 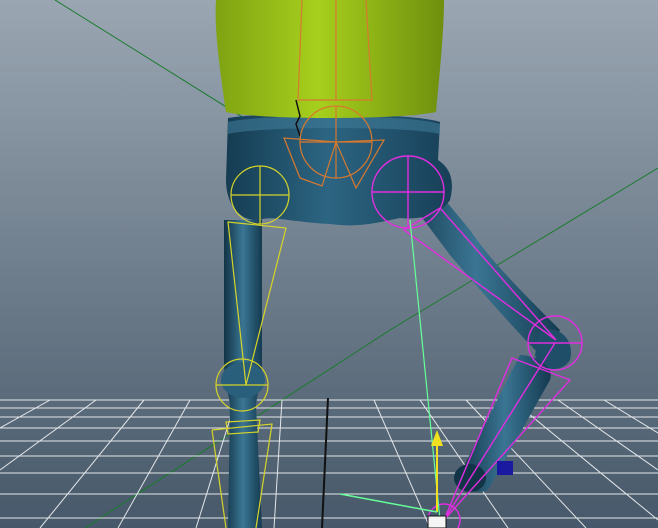 What do you see at coordinates (505, 468) in the screenshot?
I see `manipulator-x-handle` at bounding box center [505, 468].